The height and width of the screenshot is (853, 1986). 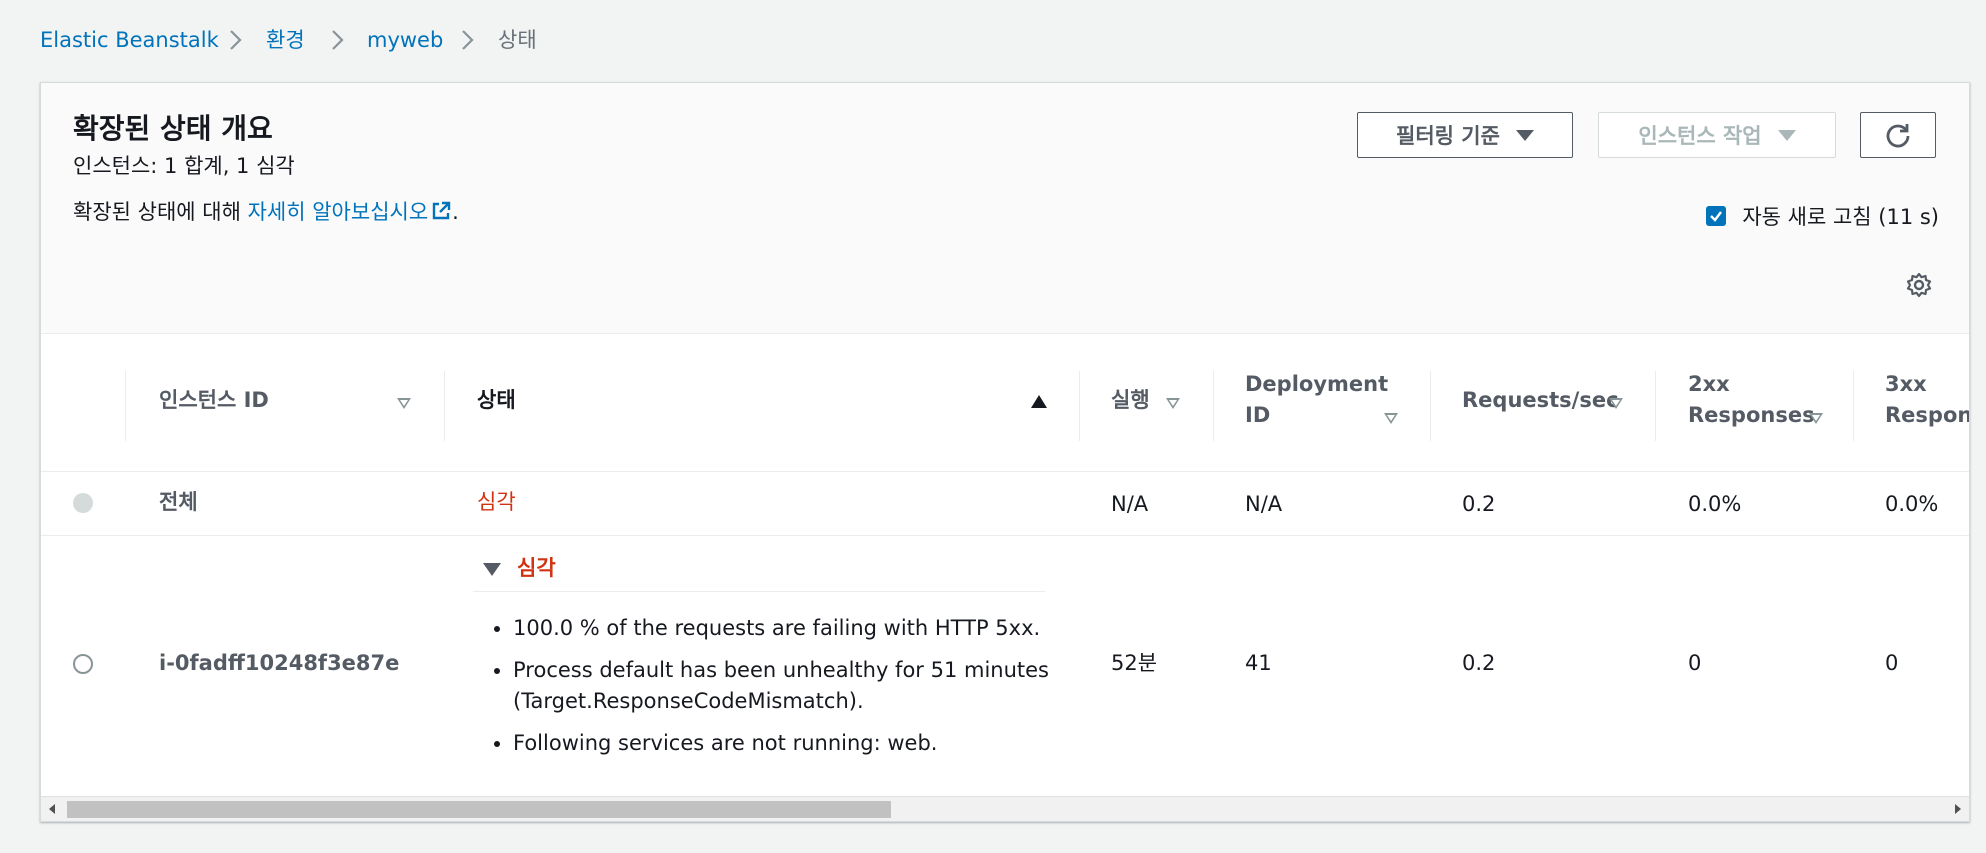 I want to click on auto-refresh-checkbox, so click(x=1716, y=216).